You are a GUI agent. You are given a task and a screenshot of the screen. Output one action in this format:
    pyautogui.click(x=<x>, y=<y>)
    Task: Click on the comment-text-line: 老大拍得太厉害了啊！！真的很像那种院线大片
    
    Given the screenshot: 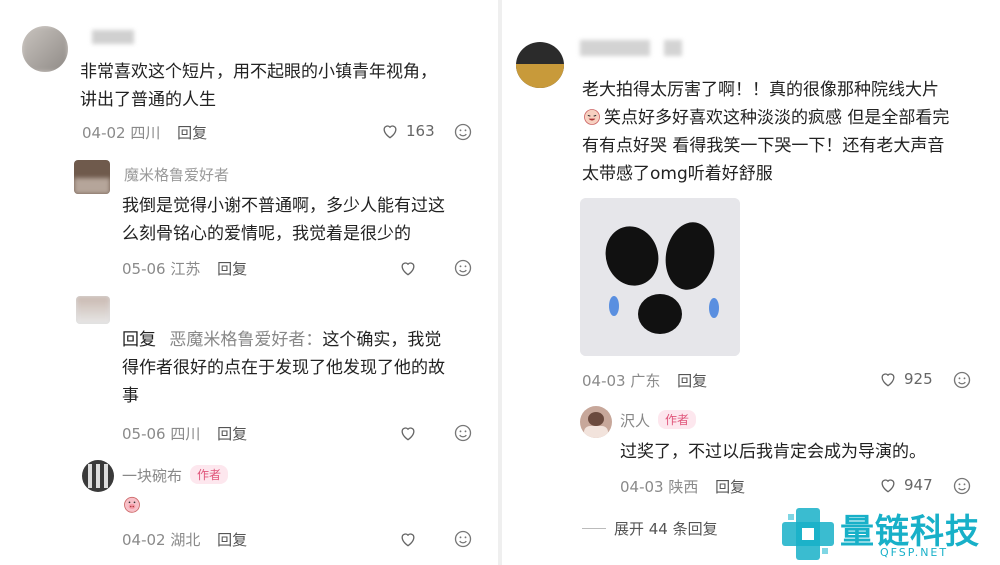 What is the action you would take?
    pyautogui.click(x=760, y=90)
    